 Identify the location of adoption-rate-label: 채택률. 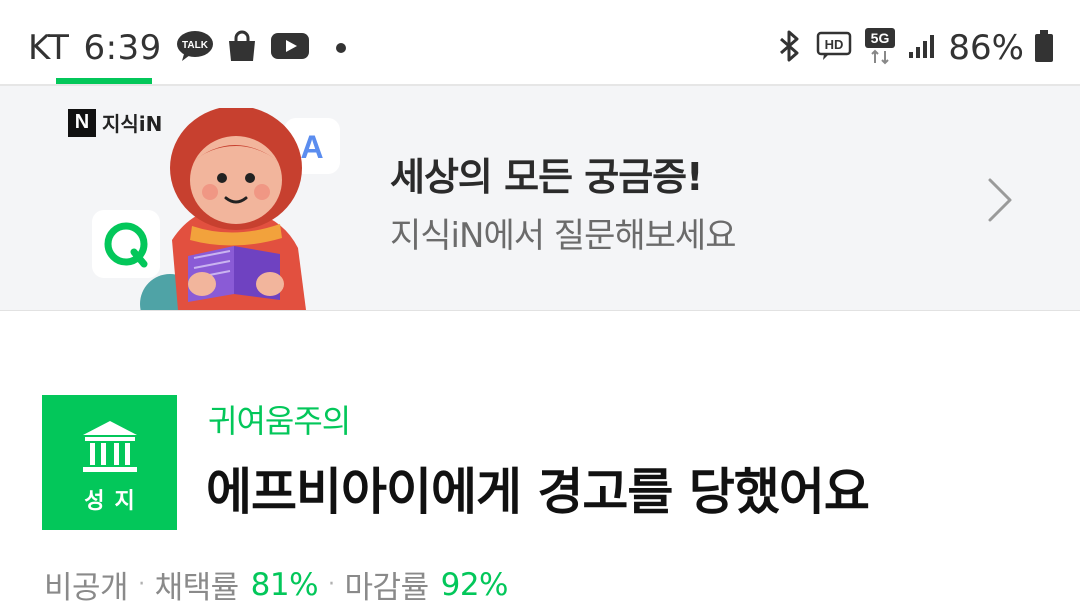
(197, 588).